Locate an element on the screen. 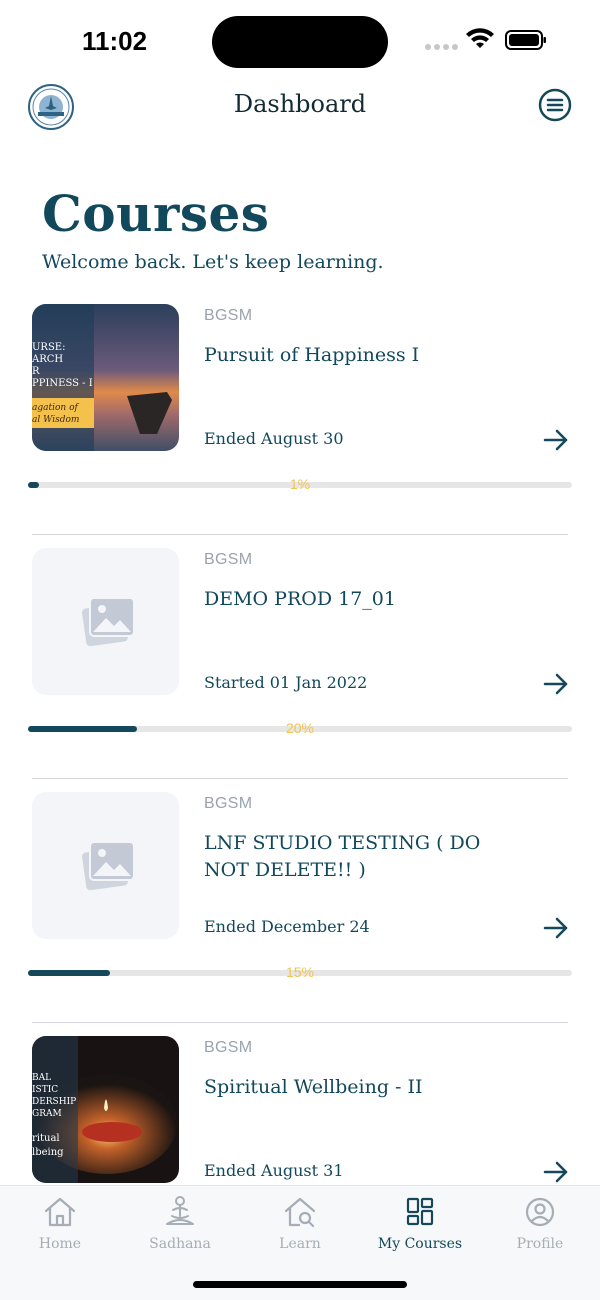 This screenshot has height=1300, width=600. app-header: Dashboard is located at coordinates (300, 110).